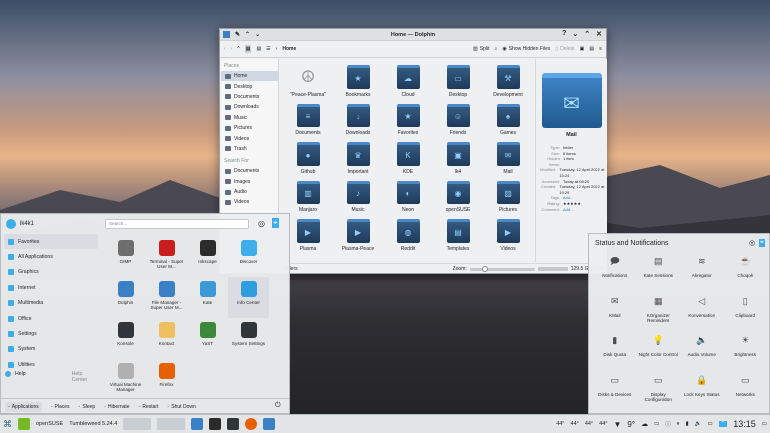  I want to click on tray-config-icon: ◎, so click(752, 243).